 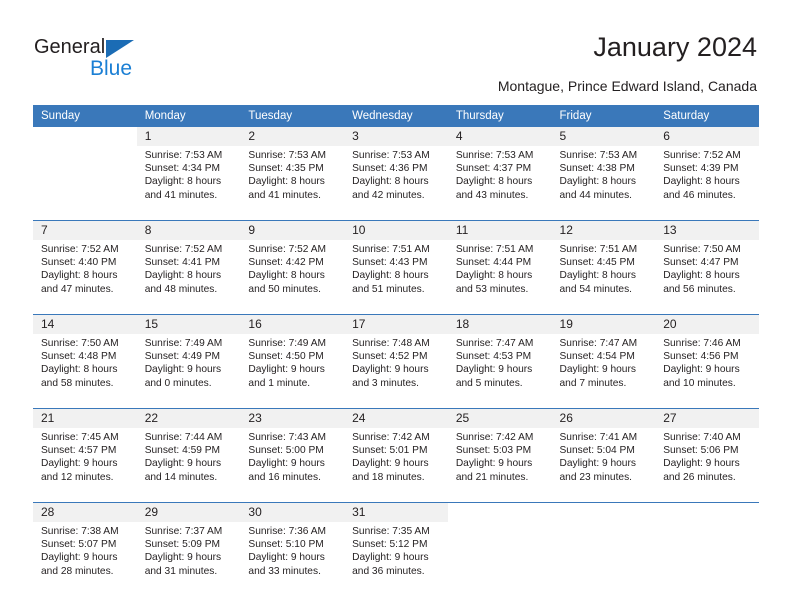 What do you see at coordinates (390, 545) in the screenshot?
I see `sunset-time: Sunset: 5:12 PM` at bounding box center [390, 545].